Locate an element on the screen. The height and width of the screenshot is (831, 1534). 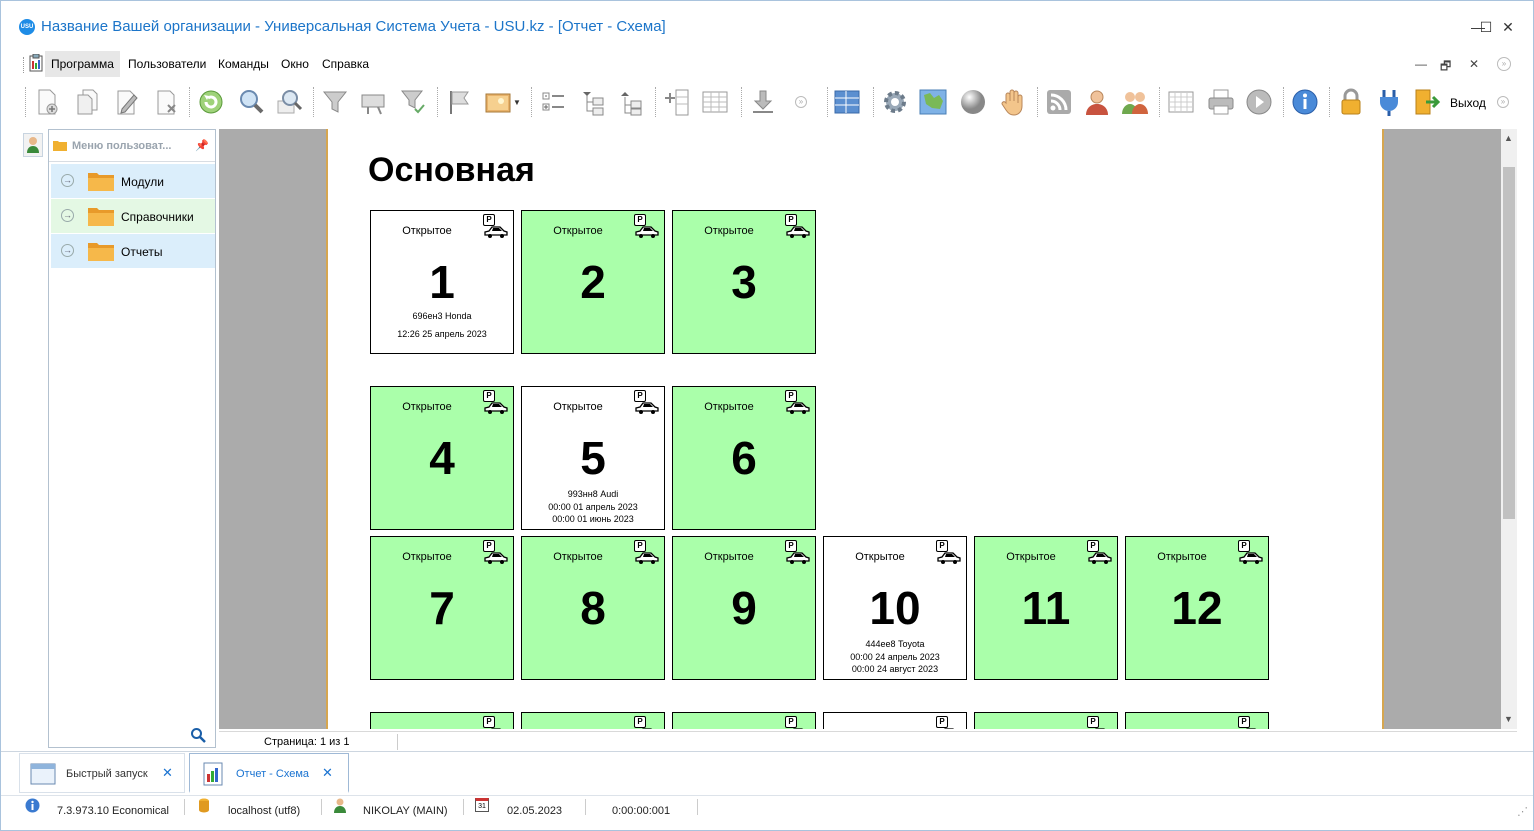
program-menu-icon is located at coordinates (36, 63).